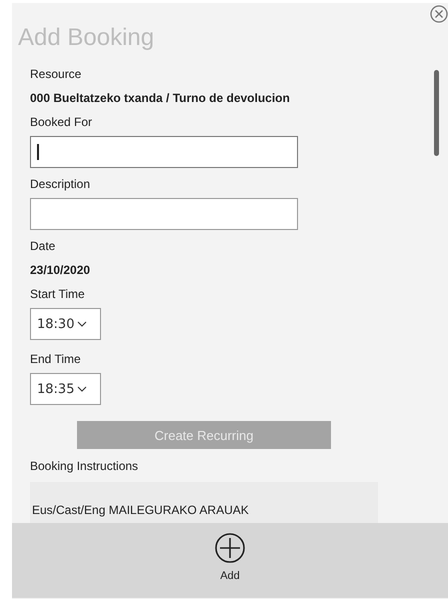  Describe the element at coordinates (56, 74) in the screenshot. I see `field-label: Resource` at that location.